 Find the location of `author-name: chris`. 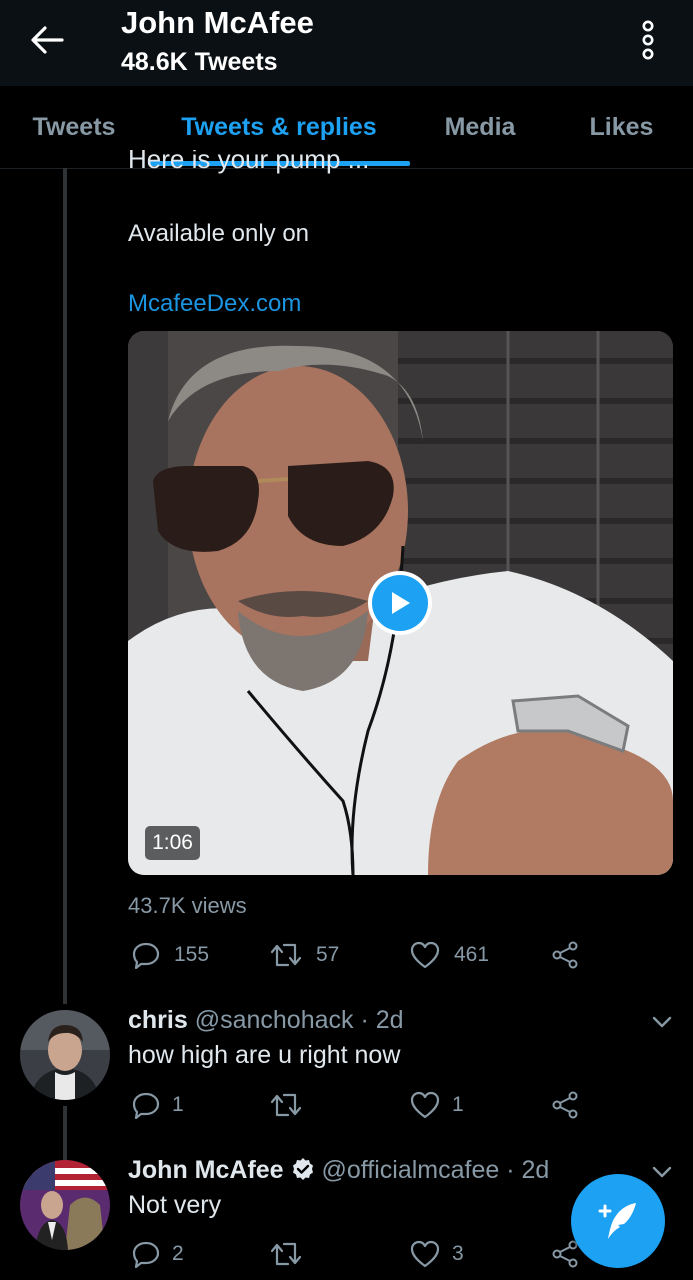

author-name: chris is located at coordinates (158, 1020).